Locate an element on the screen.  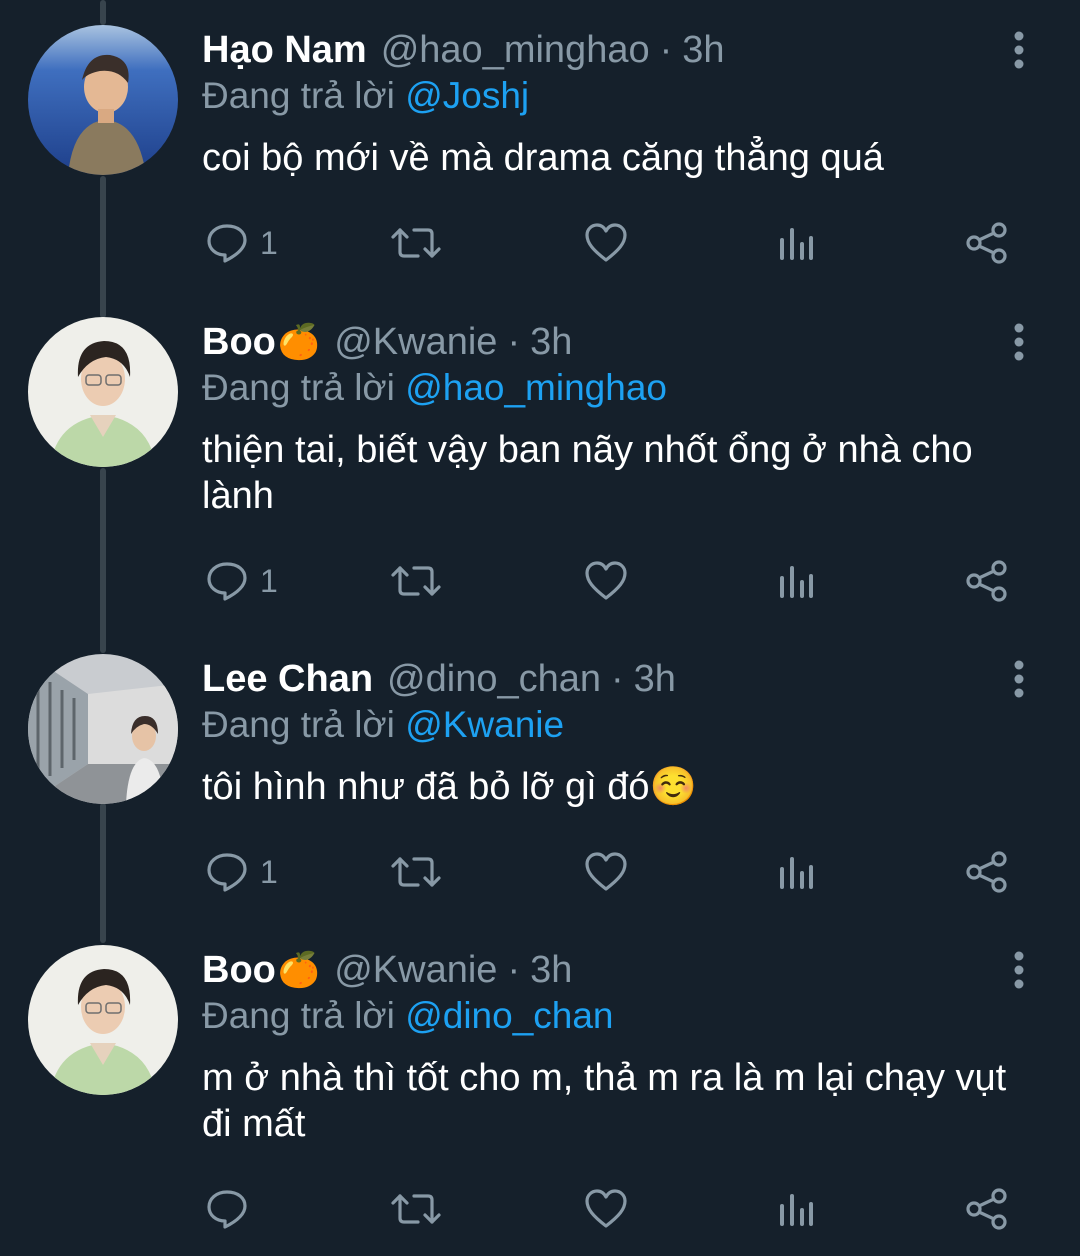
mention-link: @dino_chan is located at coordinates (509, 1015).